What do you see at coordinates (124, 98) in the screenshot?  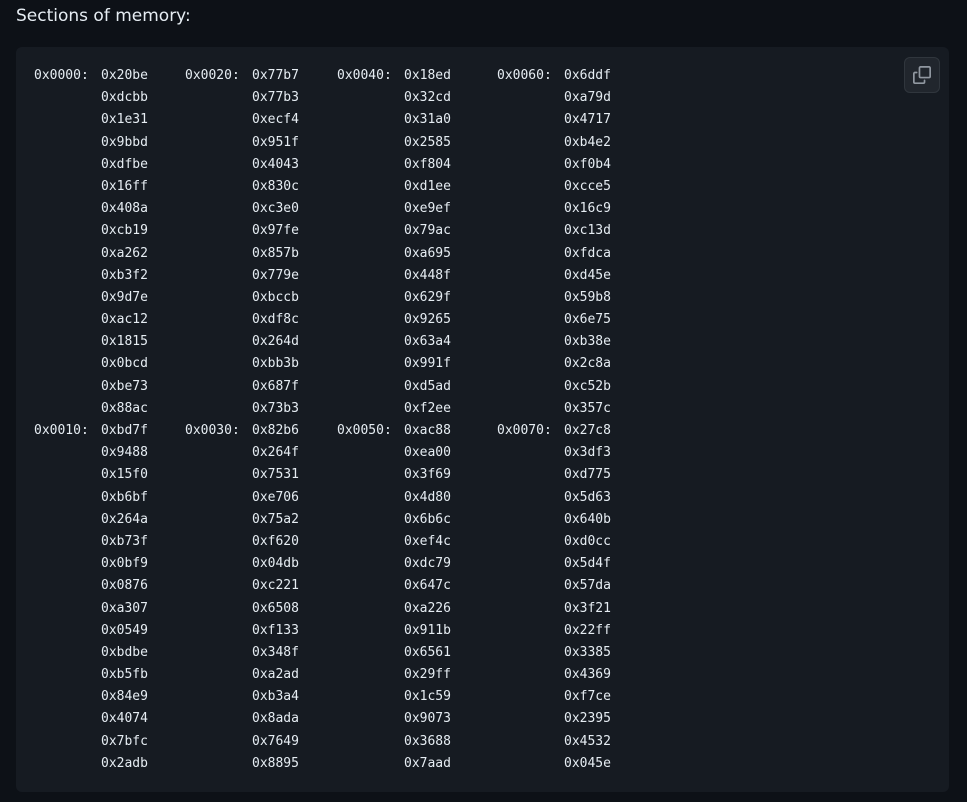 I see `memory-value: 0xdcbb` at bounding box center [124, 98].